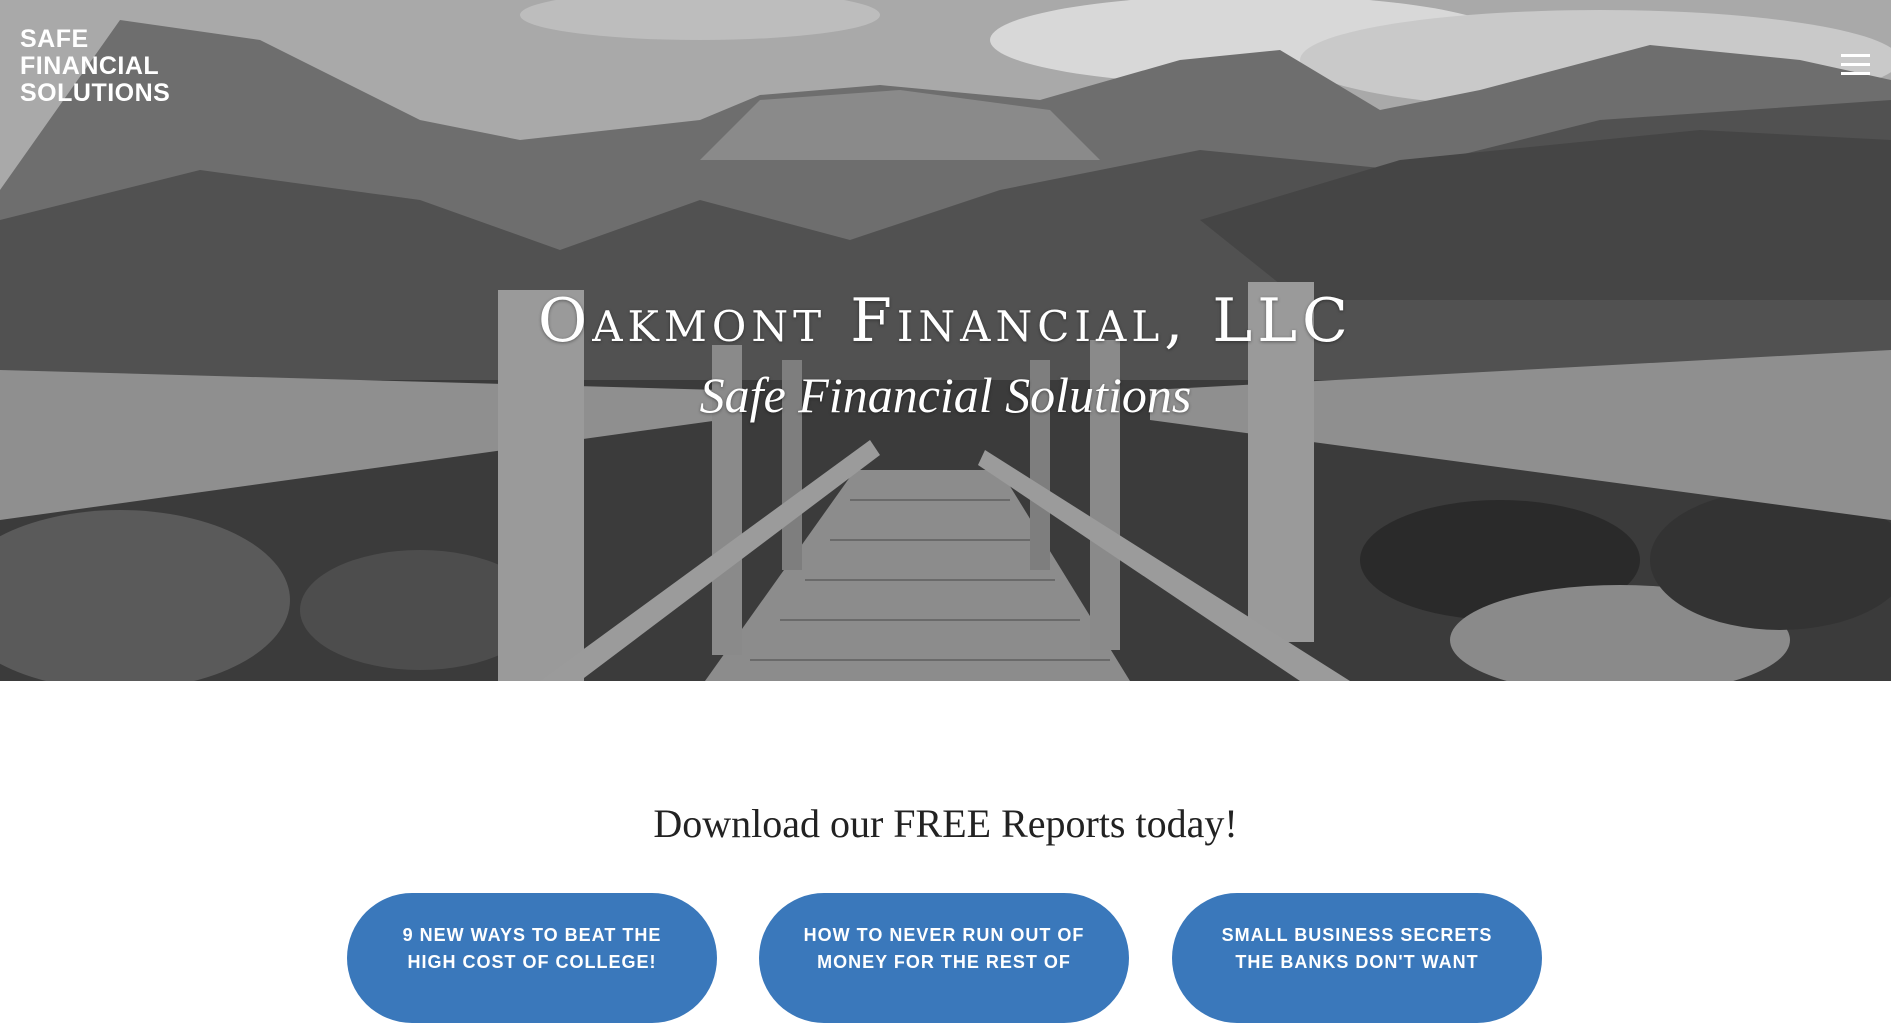 The width and height of the screenshot is (1891, 1023). What do you see at coordinates (945, 823) in the screenshot?
I see `reports-heading: Download our FREE Reports today!` at bounding box center [945, 823].